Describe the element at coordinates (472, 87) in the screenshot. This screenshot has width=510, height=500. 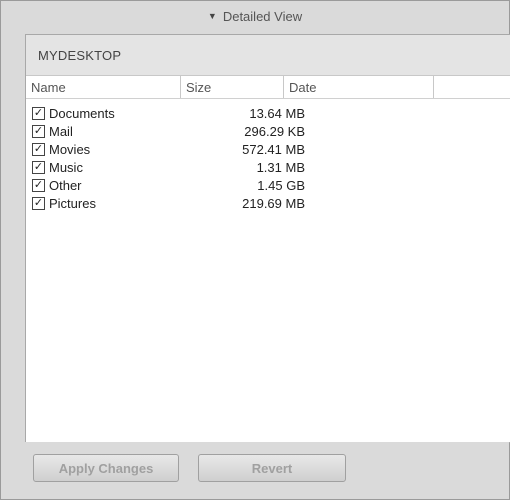
I see `column-header-extra` at that location.